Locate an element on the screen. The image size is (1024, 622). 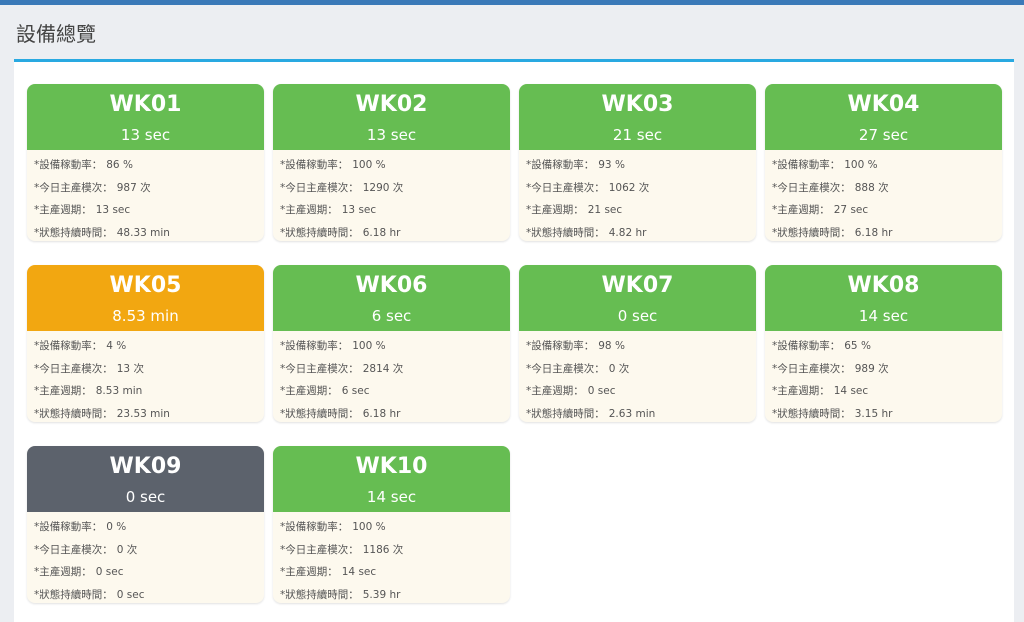
machine-card-header: WK04 27 sec is located at coordinates (883, 117).